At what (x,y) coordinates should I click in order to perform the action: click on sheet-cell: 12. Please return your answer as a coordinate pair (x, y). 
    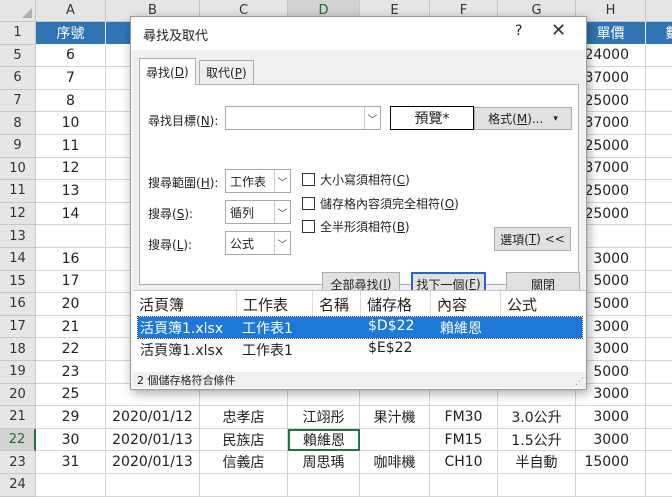
    Looking at the image, I should click on (71, 169).